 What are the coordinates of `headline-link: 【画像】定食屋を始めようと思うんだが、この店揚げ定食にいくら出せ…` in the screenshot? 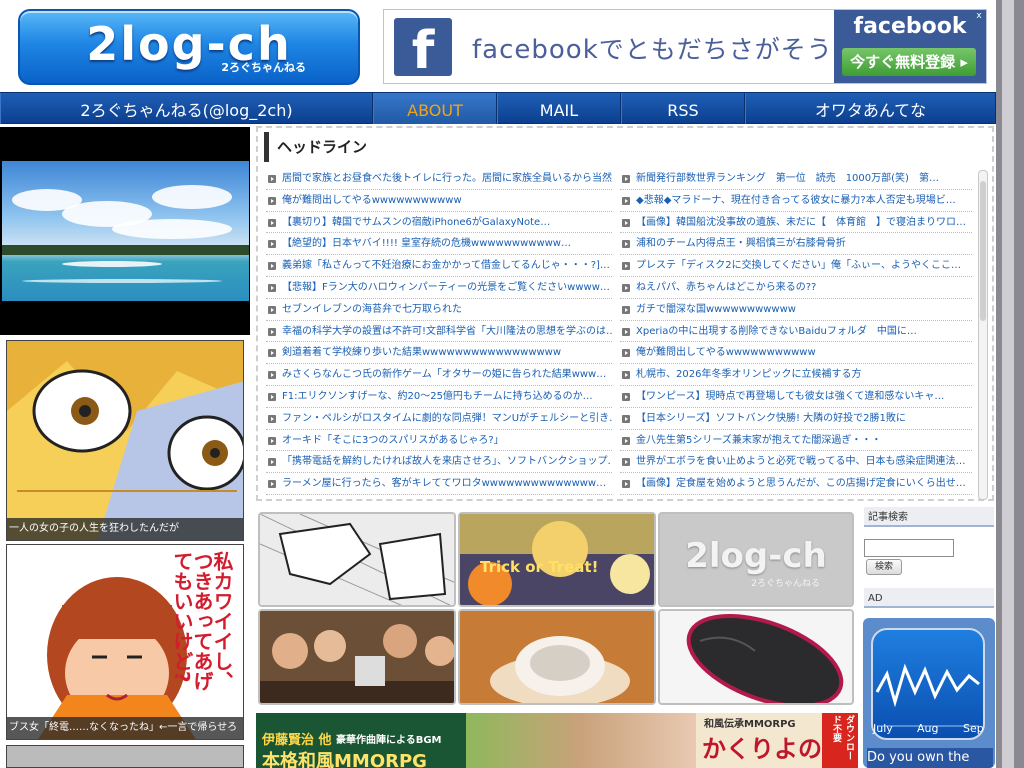 It's located at (801, 483).